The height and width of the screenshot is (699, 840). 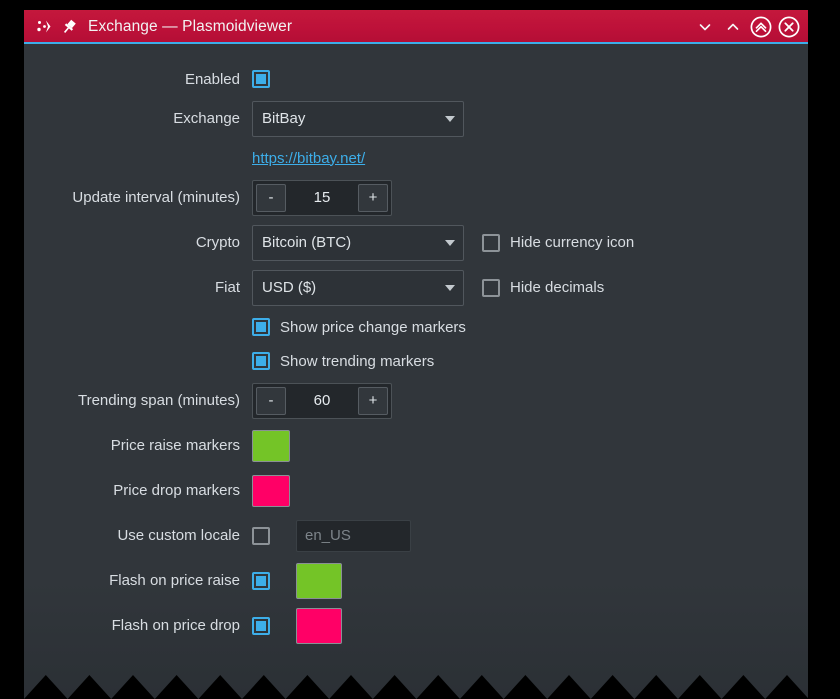 I want to click on row-update-interval: Update interval (minutes) - 15 +, so click(x=416, y=197).